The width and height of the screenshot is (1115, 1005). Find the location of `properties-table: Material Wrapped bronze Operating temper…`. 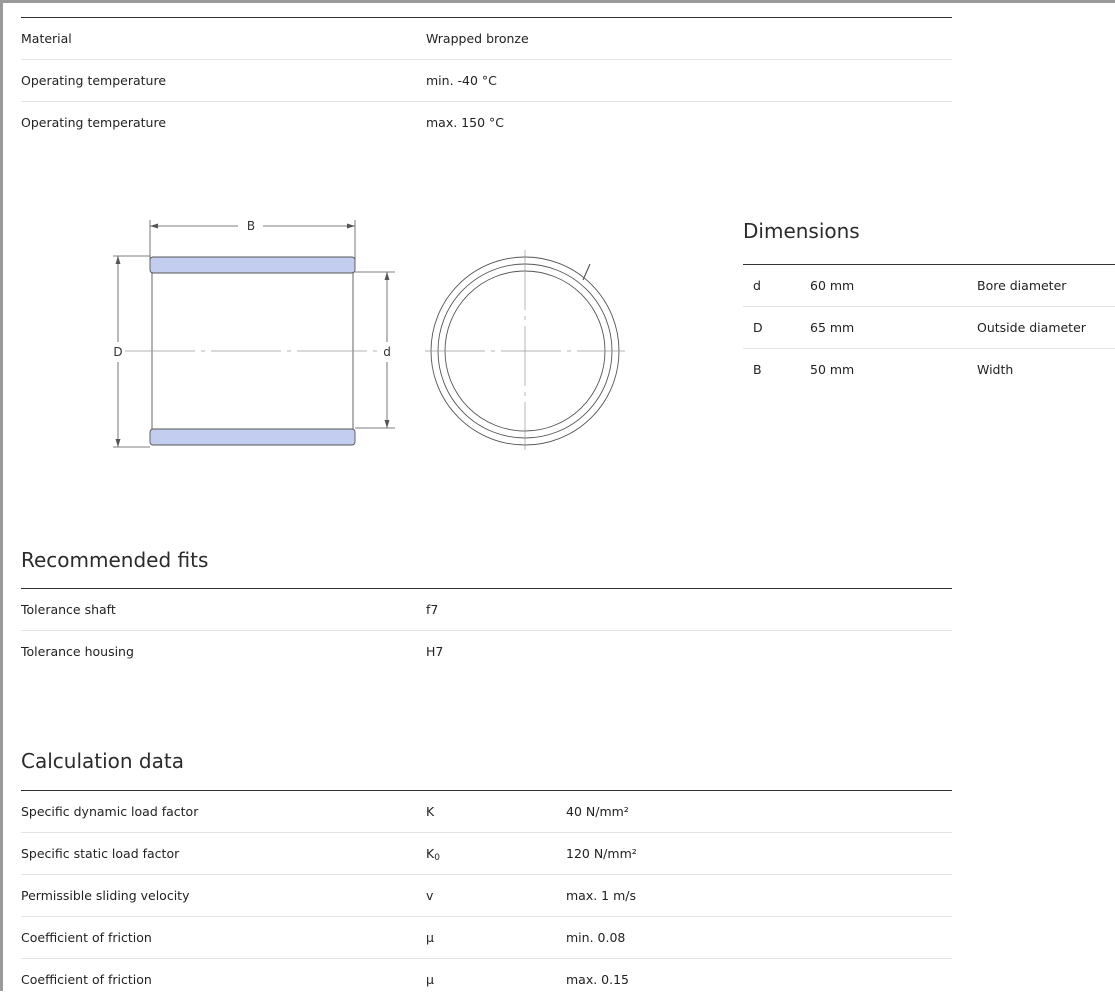

properties-table: Material Wrapped bronze Operating temper… is located at coordinates (486, 80).